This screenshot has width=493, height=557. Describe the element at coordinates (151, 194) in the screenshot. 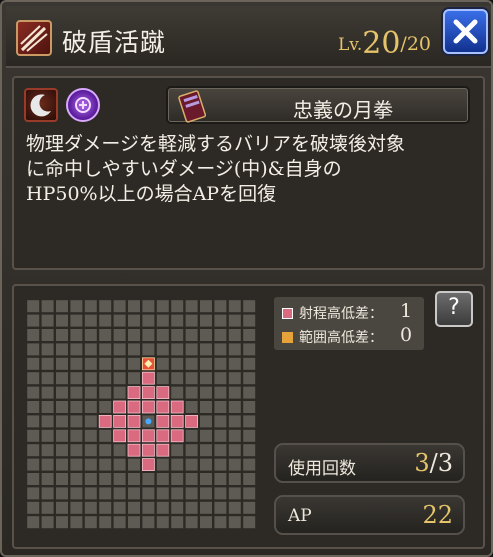

I see `description-line: HP50%以上の場合APを回復` at that location.